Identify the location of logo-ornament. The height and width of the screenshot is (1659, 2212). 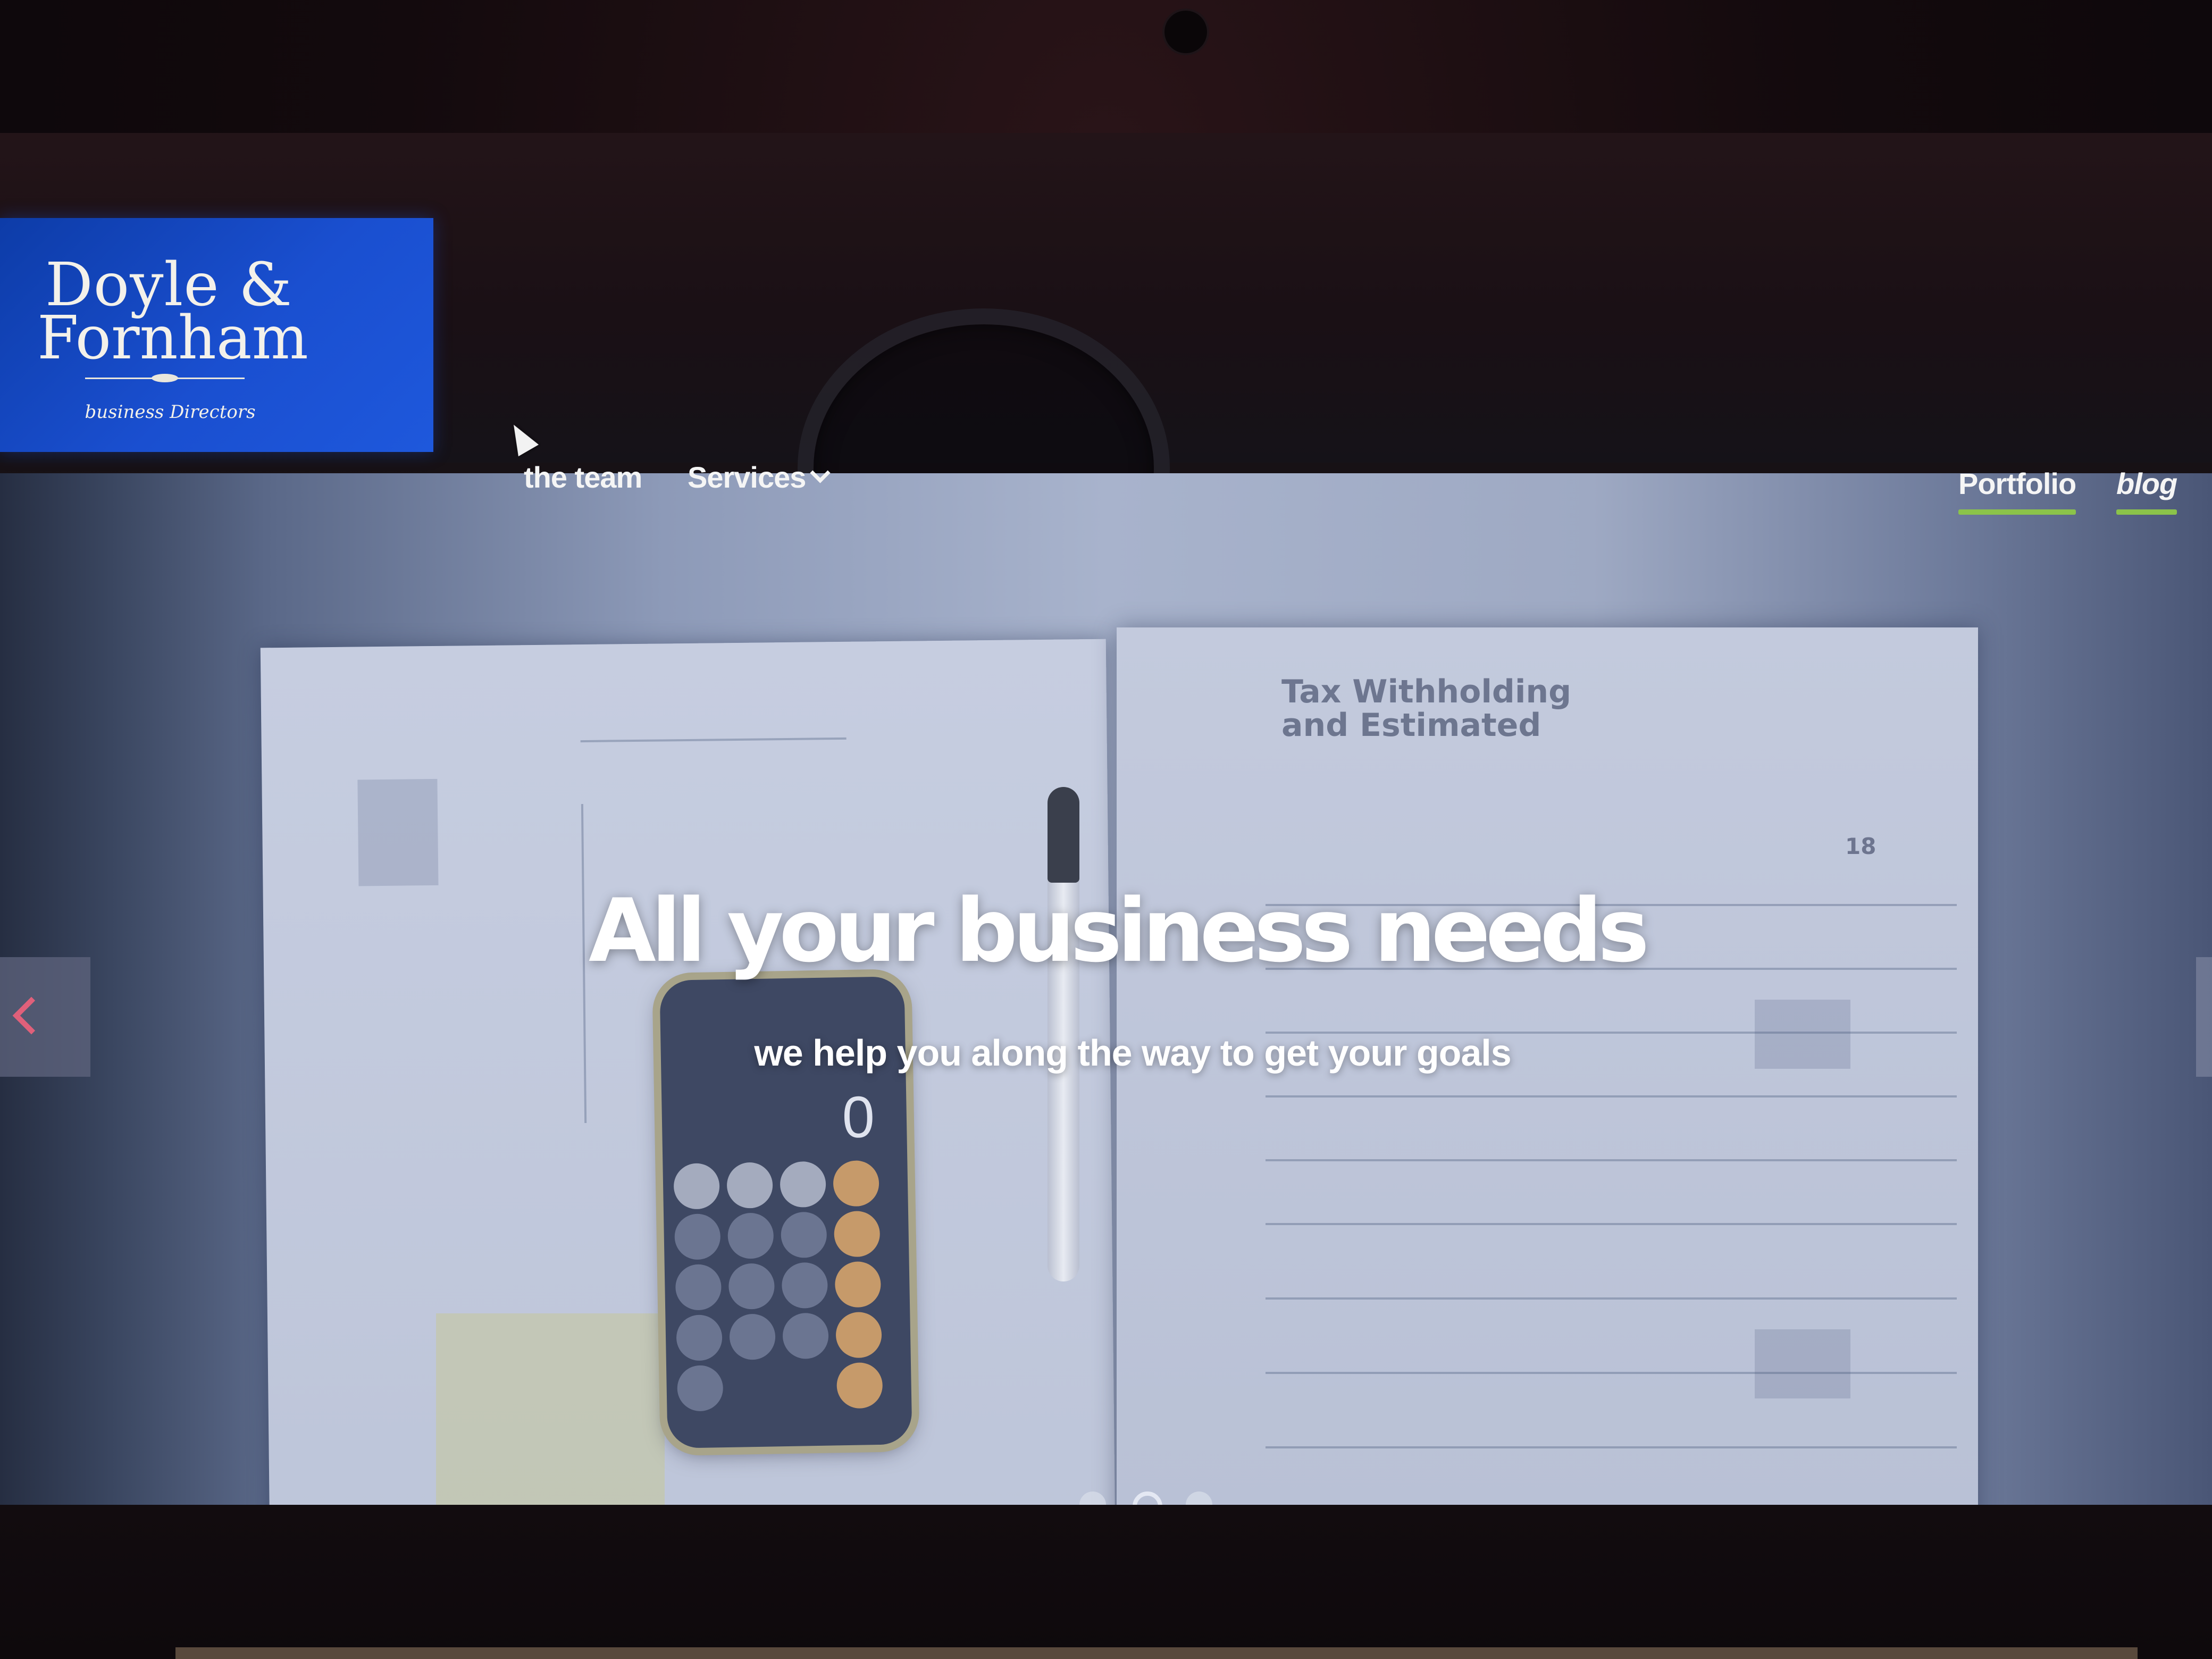
(165, 378).